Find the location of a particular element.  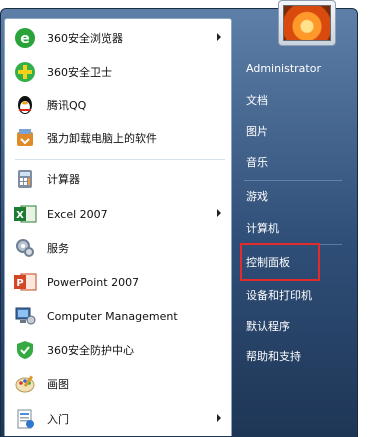

program-label: 腾讯QQ is located at coordinates (67, 105).